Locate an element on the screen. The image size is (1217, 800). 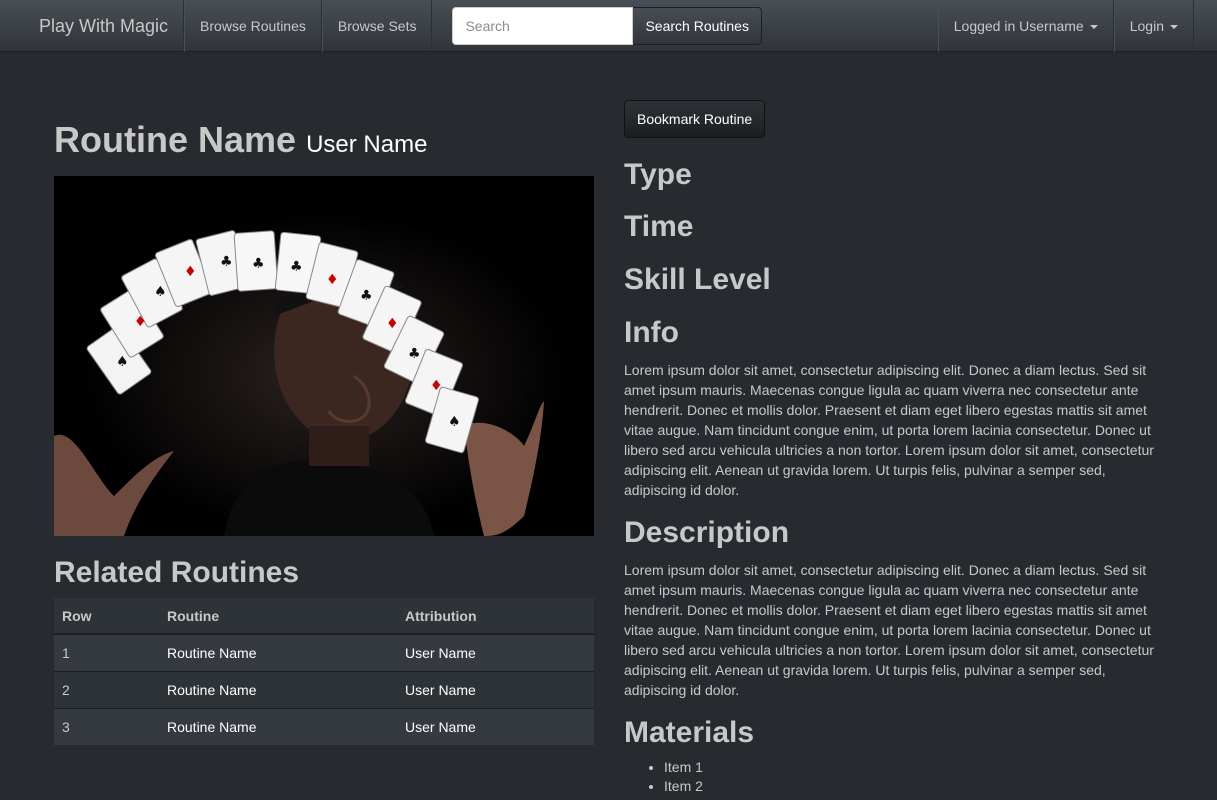
row-number: 3 is located at coordinates (106, 726).